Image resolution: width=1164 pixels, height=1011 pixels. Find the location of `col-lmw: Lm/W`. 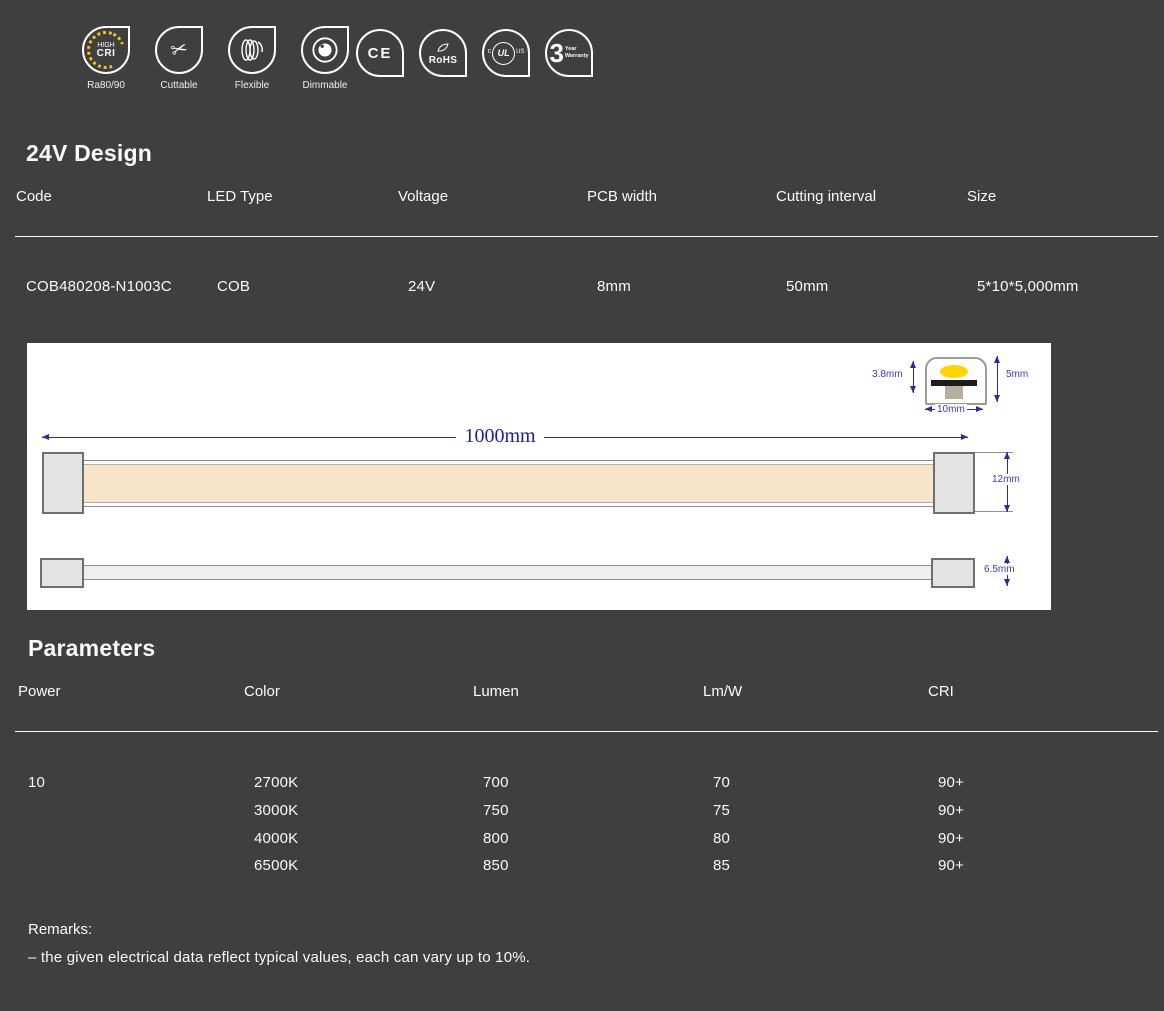

col-lmw: Lm/W is located at coordinates (723, 691).